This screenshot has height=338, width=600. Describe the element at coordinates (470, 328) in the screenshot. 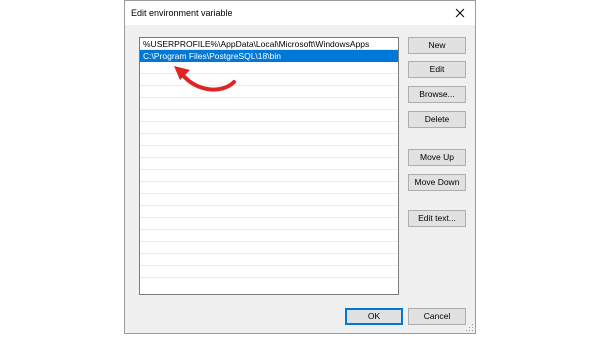

I see `resize-grip-icon` at that location.